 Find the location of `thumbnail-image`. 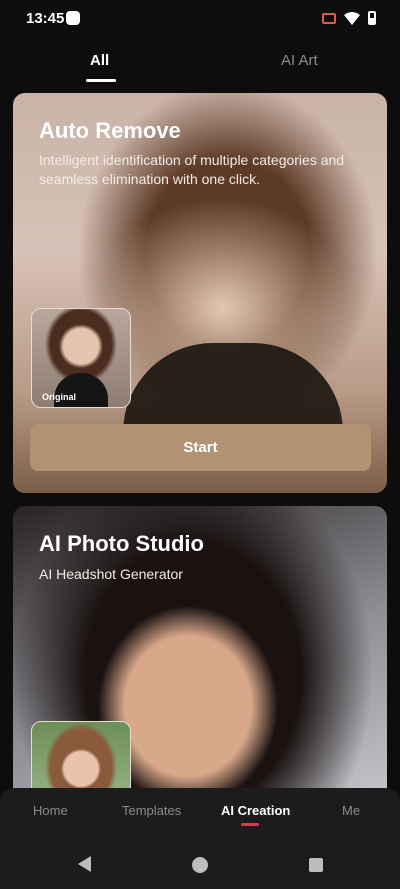

thumbnail-image is located at coordinates (81, 390).